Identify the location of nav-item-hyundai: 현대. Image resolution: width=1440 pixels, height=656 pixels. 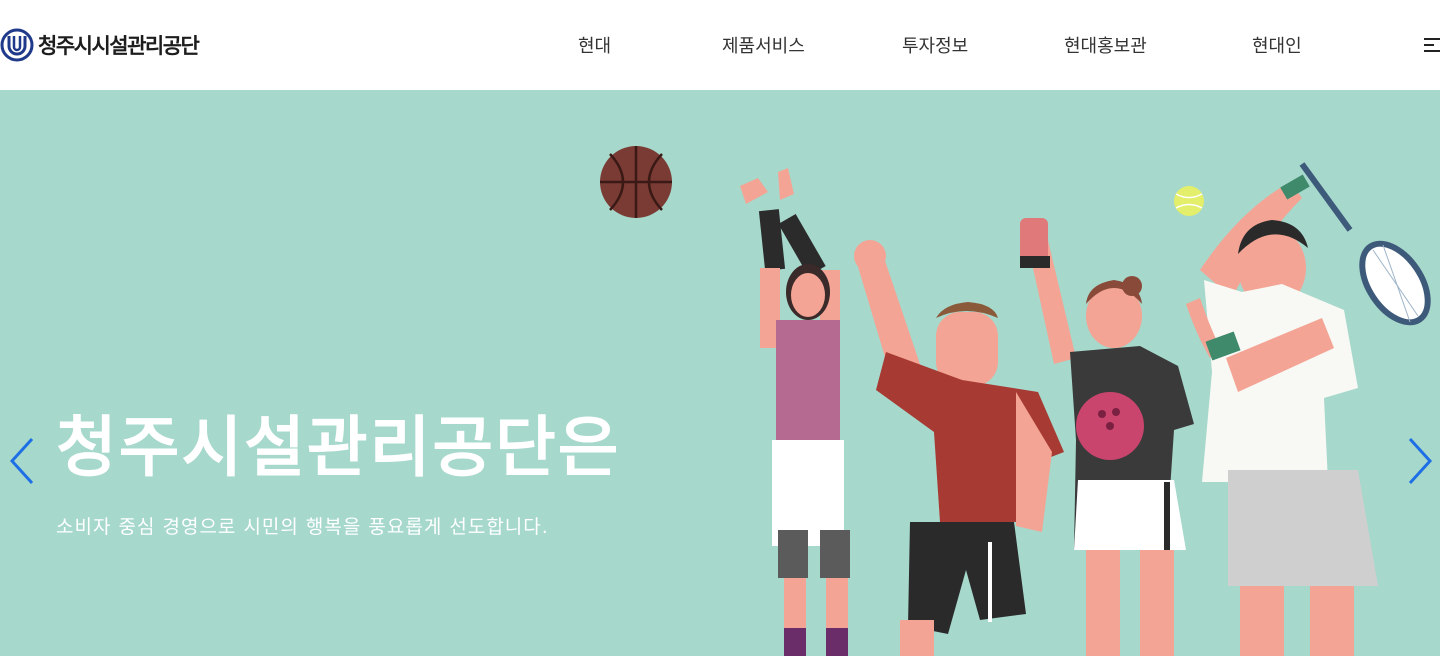
(594, 45).